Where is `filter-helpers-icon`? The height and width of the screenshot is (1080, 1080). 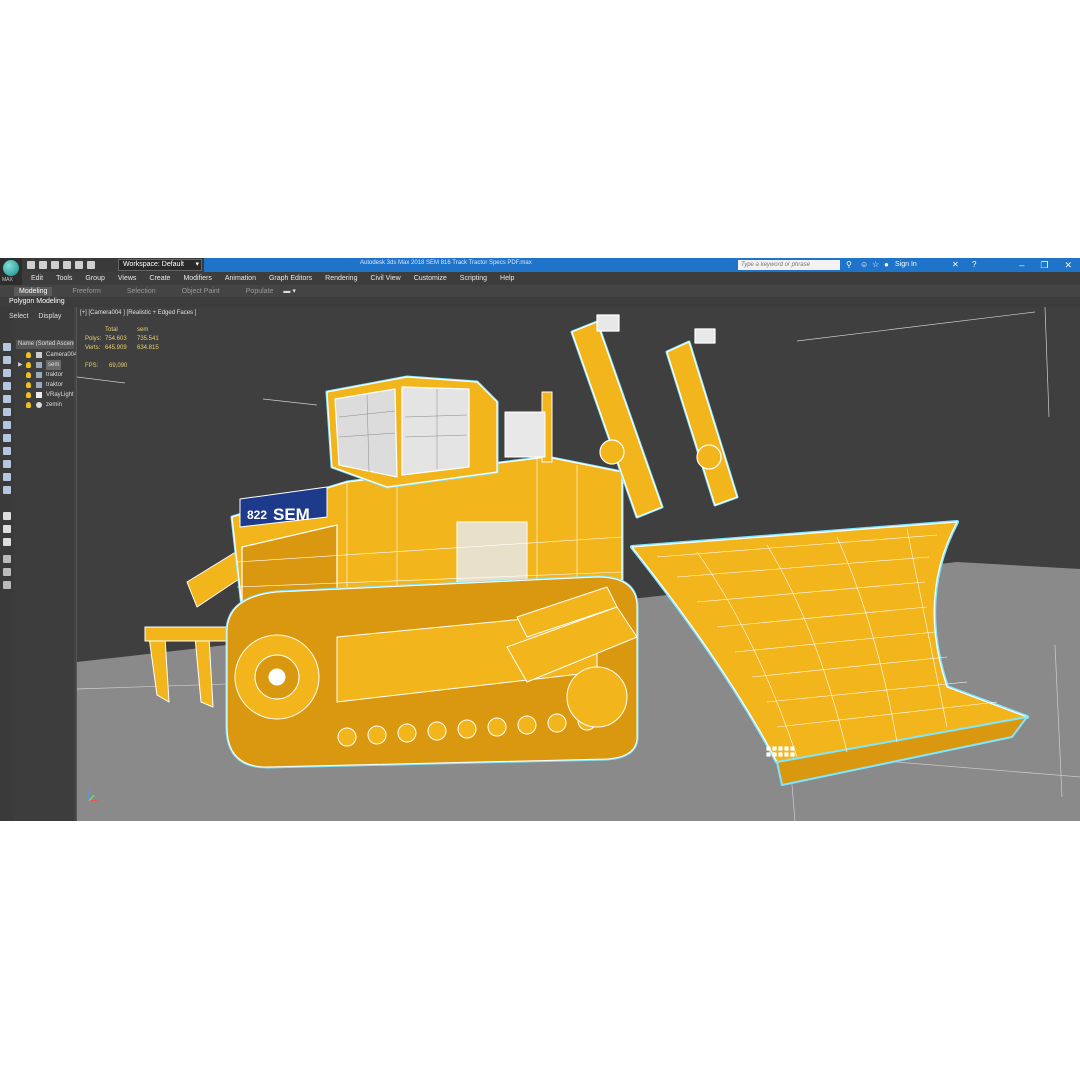 filter-helpers-icon is located at coordinates (7, 399).